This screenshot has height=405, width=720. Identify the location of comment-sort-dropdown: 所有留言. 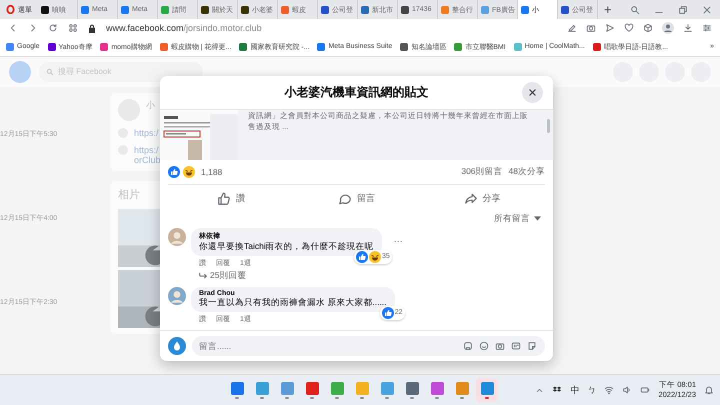
(517, 218).